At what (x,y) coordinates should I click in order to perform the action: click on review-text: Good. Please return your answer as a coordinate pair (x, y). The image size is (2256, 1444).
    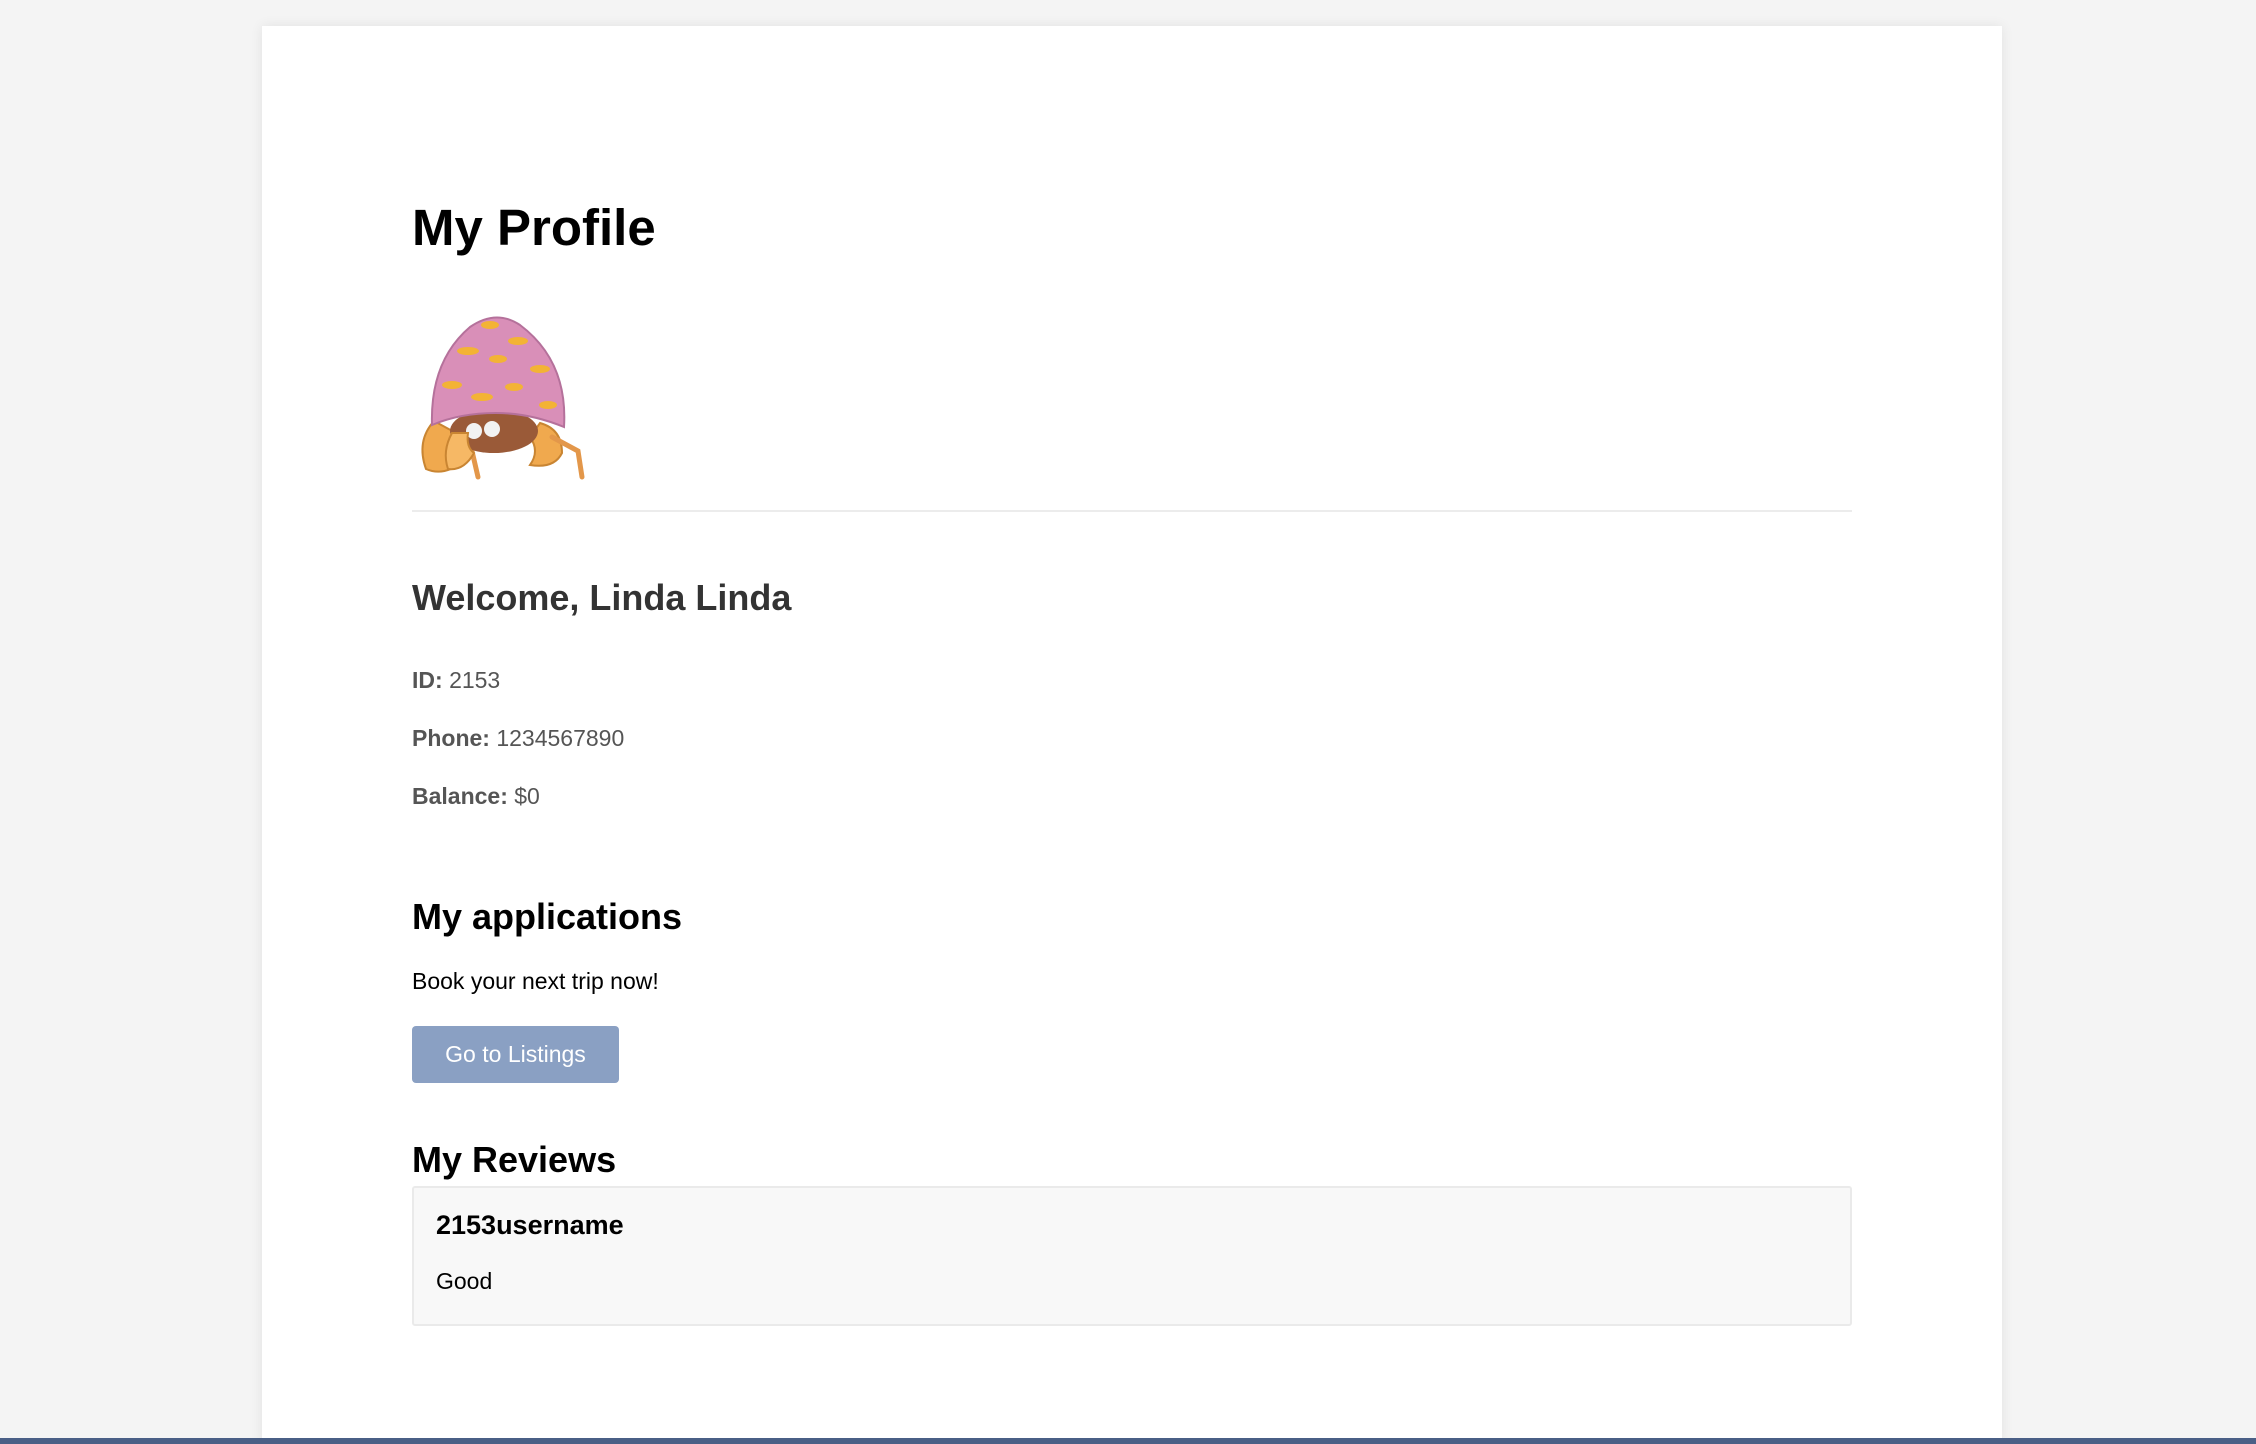
    Looking at the image, I should click on (464, 1281).